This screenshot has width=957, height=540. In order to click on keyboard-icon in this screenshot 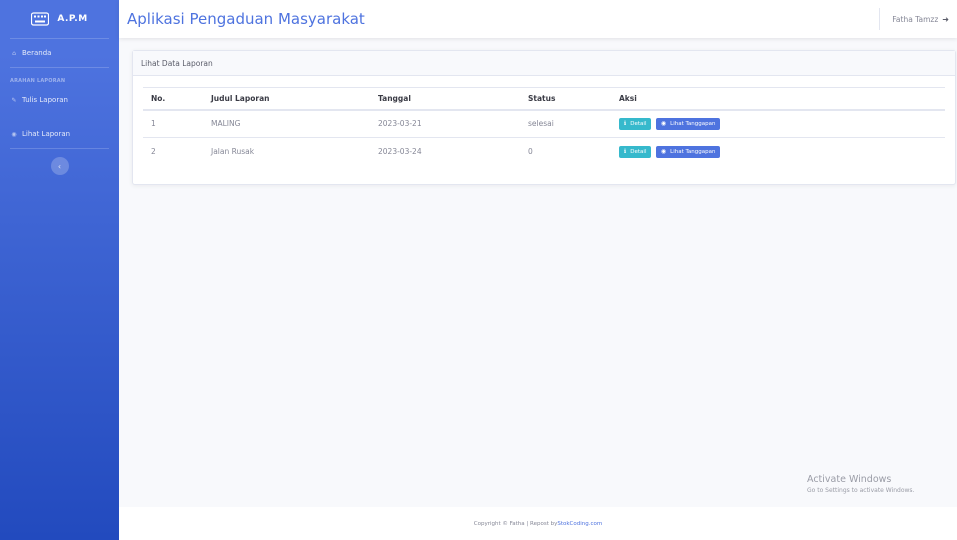, I will do `click(40, 19)`.